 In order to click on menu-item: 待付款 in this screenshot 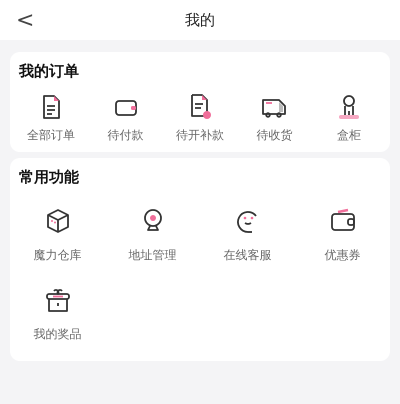, I will do `click(126, 135)`.